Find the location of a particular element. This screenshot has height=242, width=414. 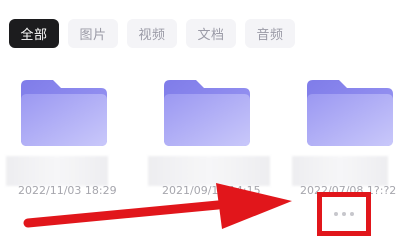

file-date: 2021/09/17 14:15 is located at coordinates (211, 190).